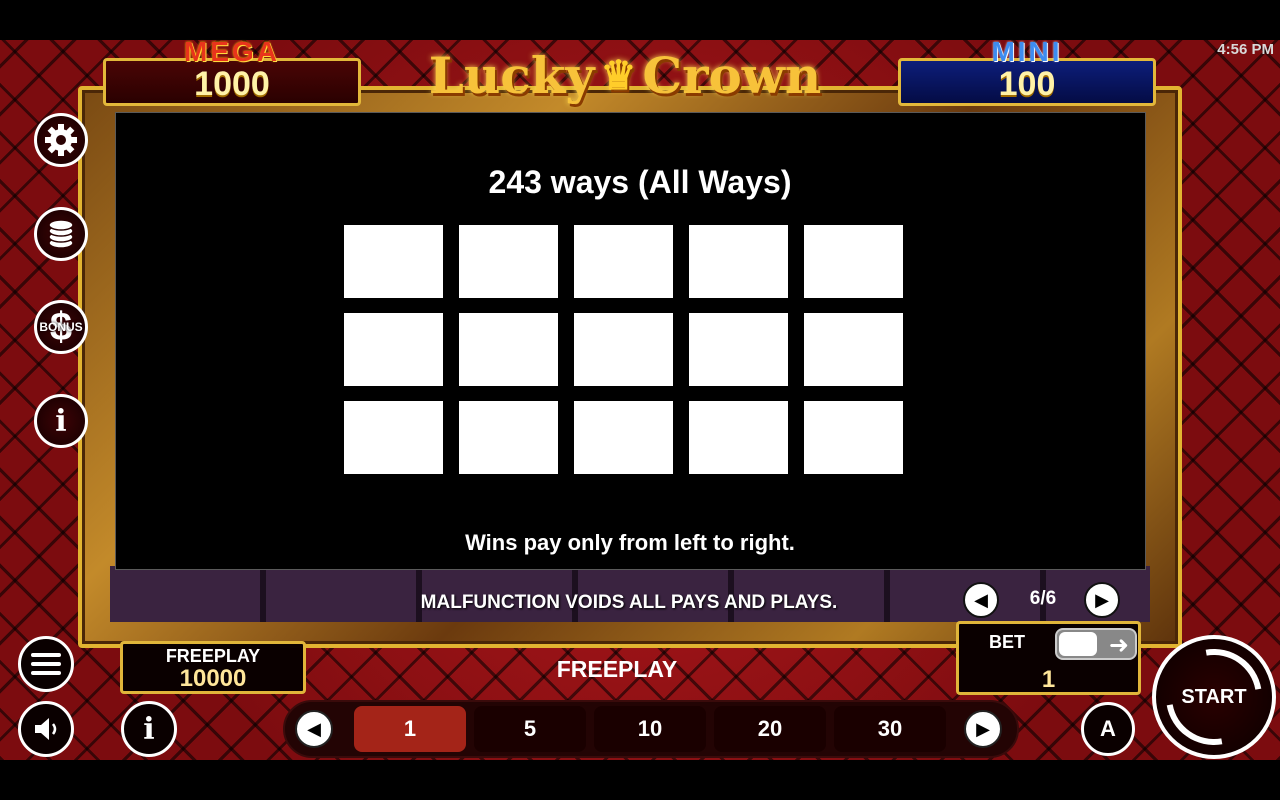 This screenshot has height=800, width=1280. Describe the element at coordinates (890, 729) in the screenshot. I see `coin-option: 30` at that location.